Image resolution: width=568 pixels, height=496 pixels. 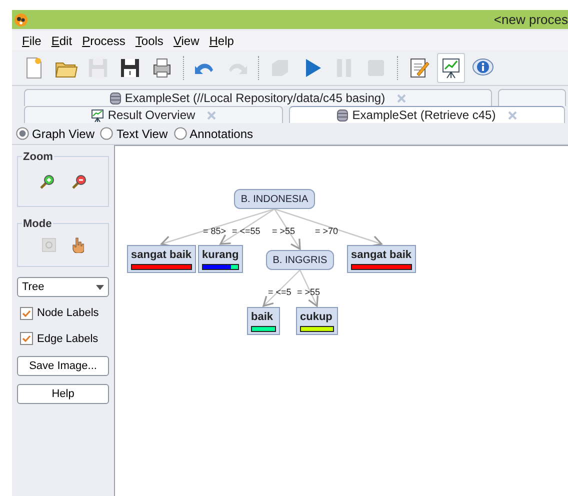 I want to click on radio-option: Annotations, so click(x=214, y=133).